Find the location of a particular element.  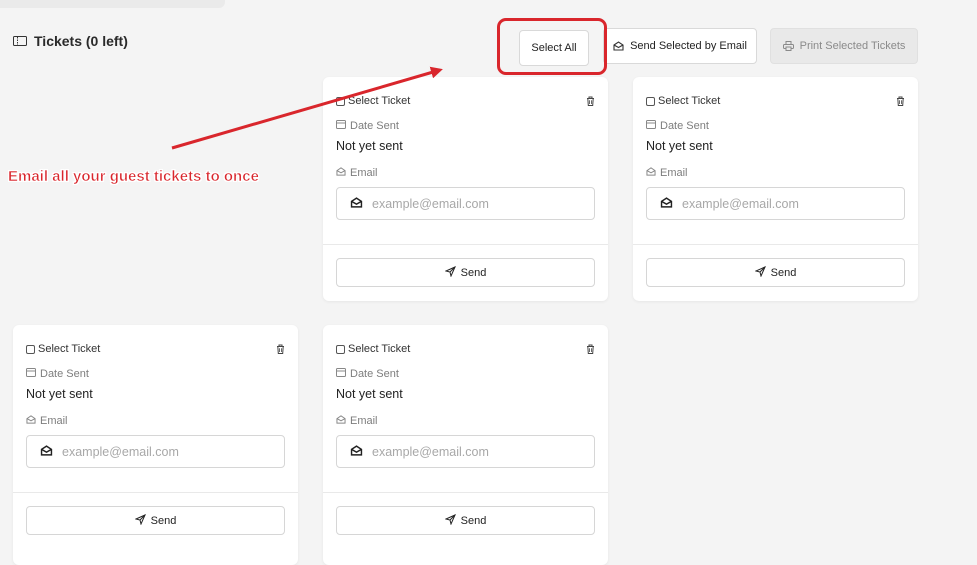

annotation-caption: Email all your guest tickets to once is located at coordinates (133, 177).